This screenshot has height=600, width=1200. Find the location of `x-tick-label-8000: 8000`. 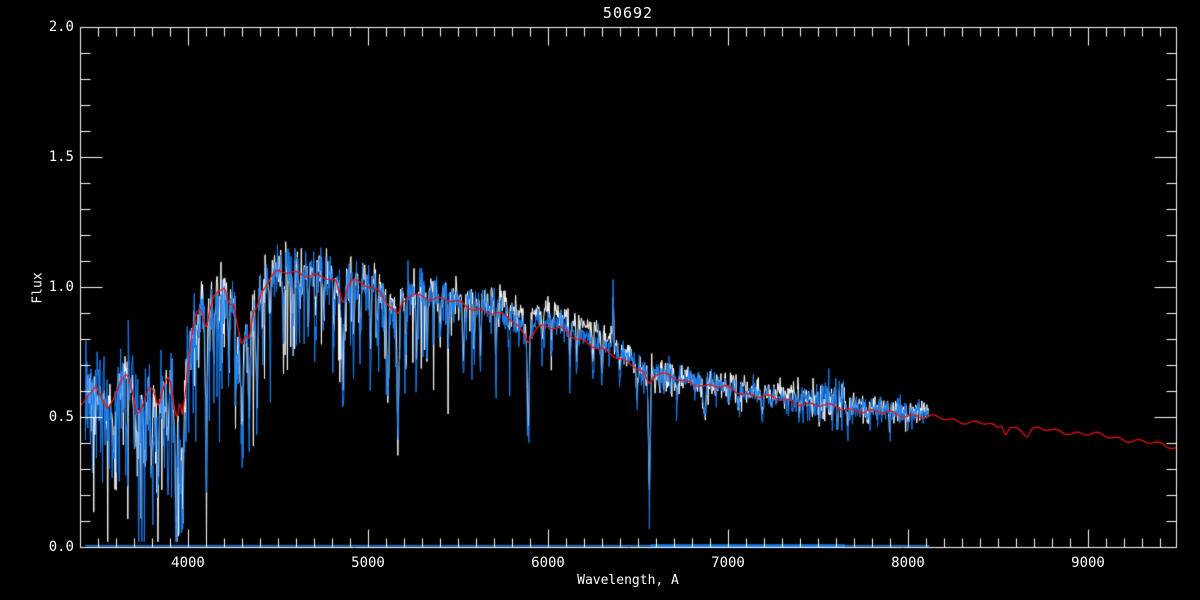

x-tick-label-8000: 8000 is located at coordinates (908, 563).